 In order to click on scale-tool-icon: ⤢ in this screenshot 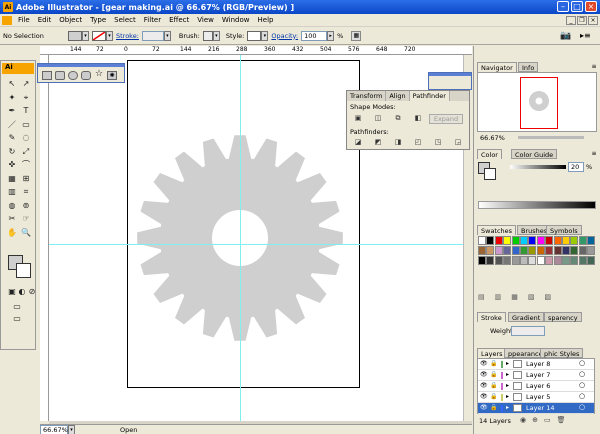, I will do `click(26, 151)`.